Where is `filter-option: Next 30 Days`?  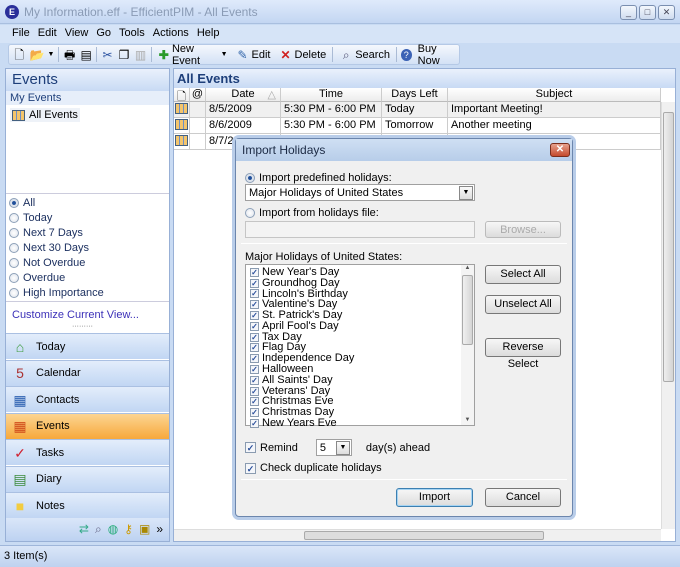
filter-option: Next 30 Days is located at coordinates (56, 247).